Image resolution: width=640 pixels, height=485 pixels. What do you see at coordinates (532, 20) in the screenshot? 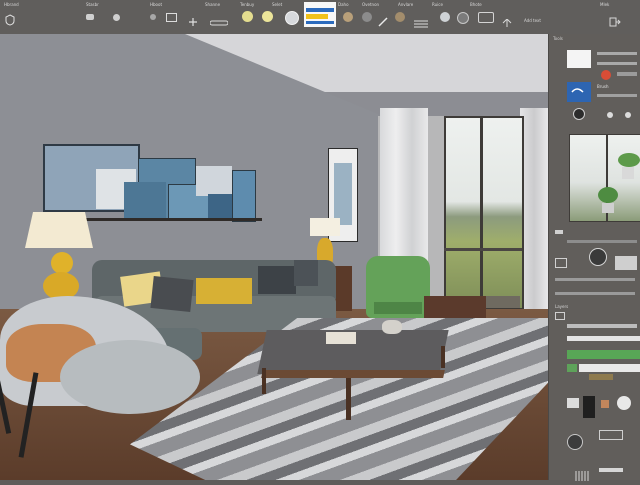
I see `add-text-button: Add text` at bounding box center [532, 20].